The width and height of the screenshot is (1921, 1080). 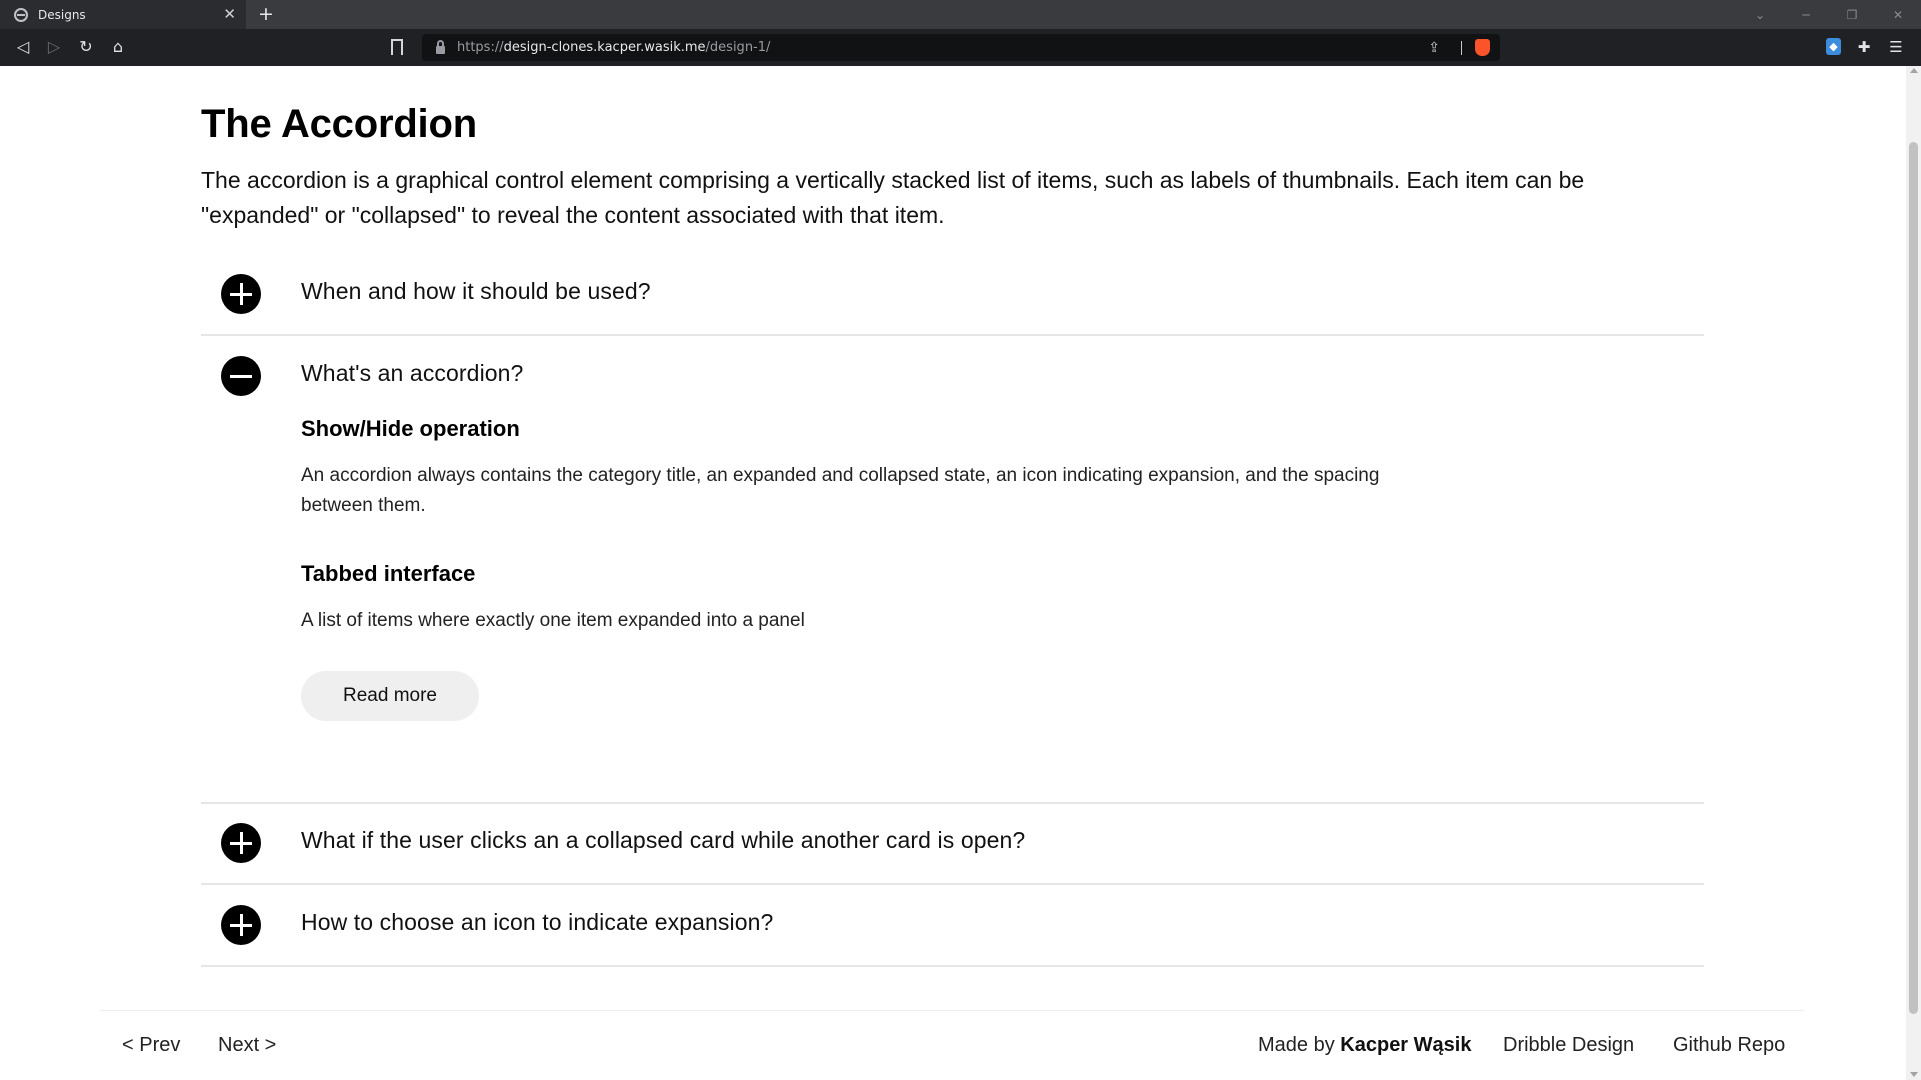 What do you see at coordinates (229, 14) in the screenshot?
I see `close-tab-icon: ✕` at bounding box center [229, 14].